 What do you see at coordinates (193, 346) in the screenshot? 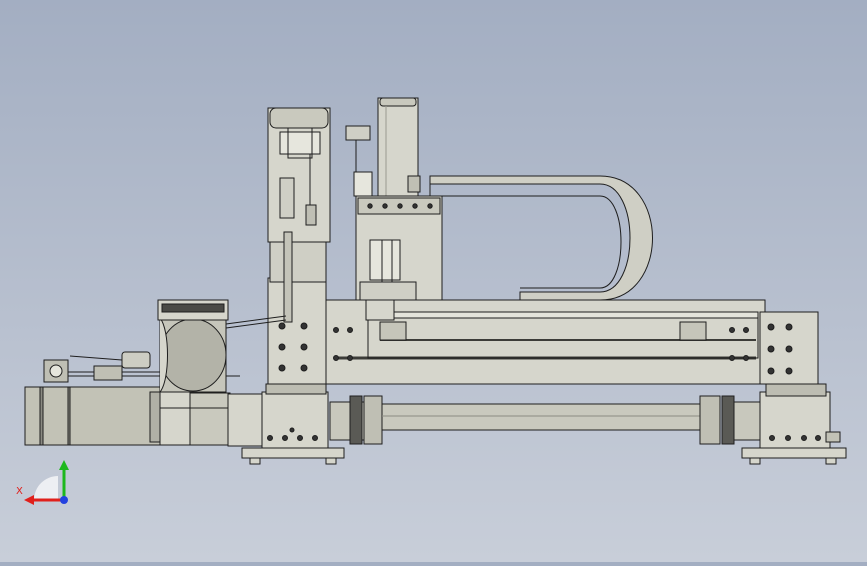
I see `left-mount-bracket` at bounding box center [193, 346].